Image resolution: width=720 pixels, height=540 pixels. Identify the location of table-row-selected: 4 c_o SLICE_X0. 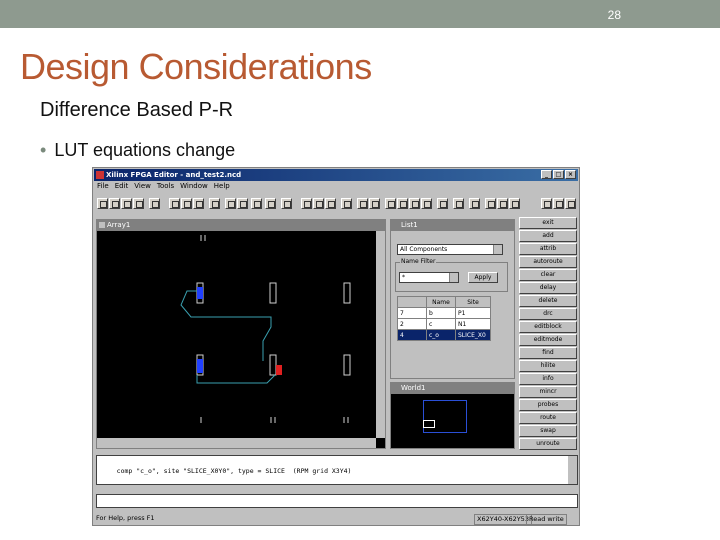
(444, 335).